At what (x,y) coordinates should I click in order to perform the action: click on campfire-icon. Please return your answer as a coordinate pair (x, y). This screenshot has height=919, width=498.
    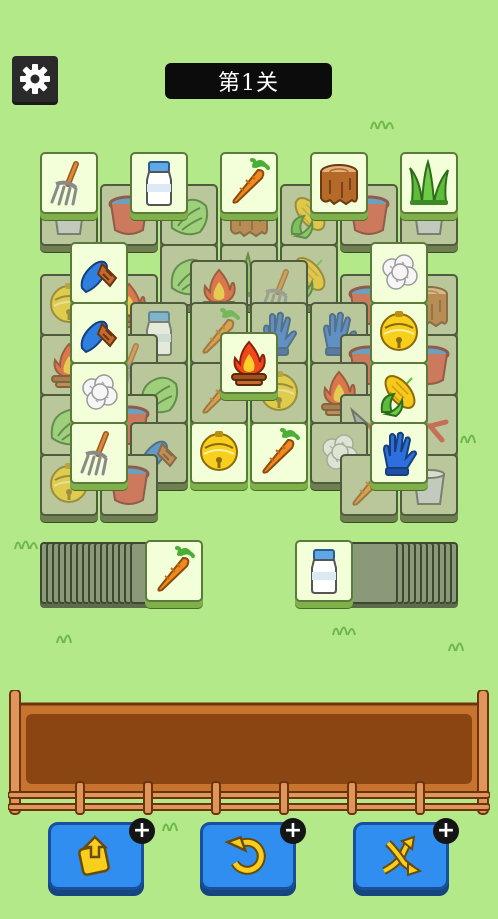
    Looking at the image, I should click on (249, 363).